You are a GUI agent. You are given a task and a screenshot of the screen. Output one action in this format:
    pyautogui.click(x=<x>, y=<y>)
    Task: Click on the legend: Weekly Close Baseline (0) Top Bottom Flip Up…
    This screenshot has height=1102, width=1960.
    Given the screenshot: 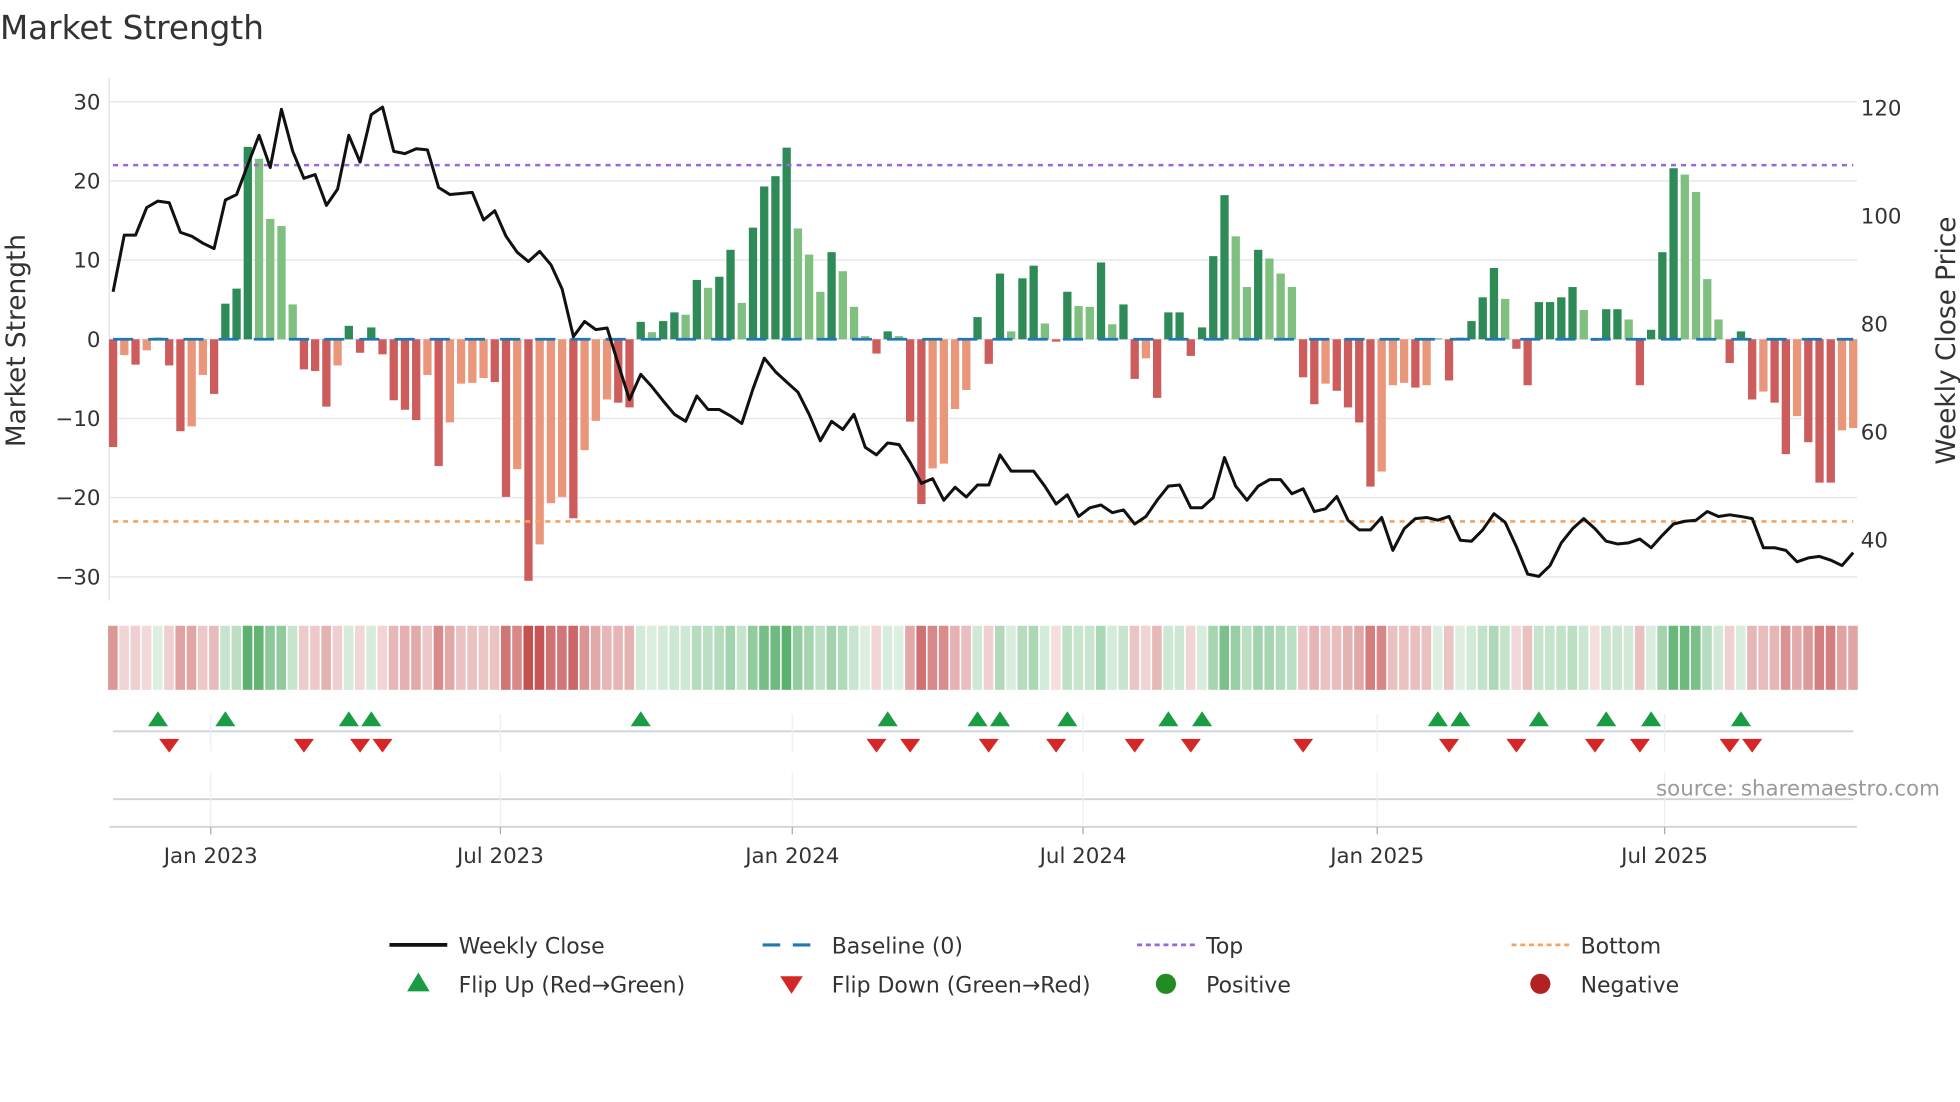 What is the action you would take?
    pyautogui.click(x=1034, y=967)
    